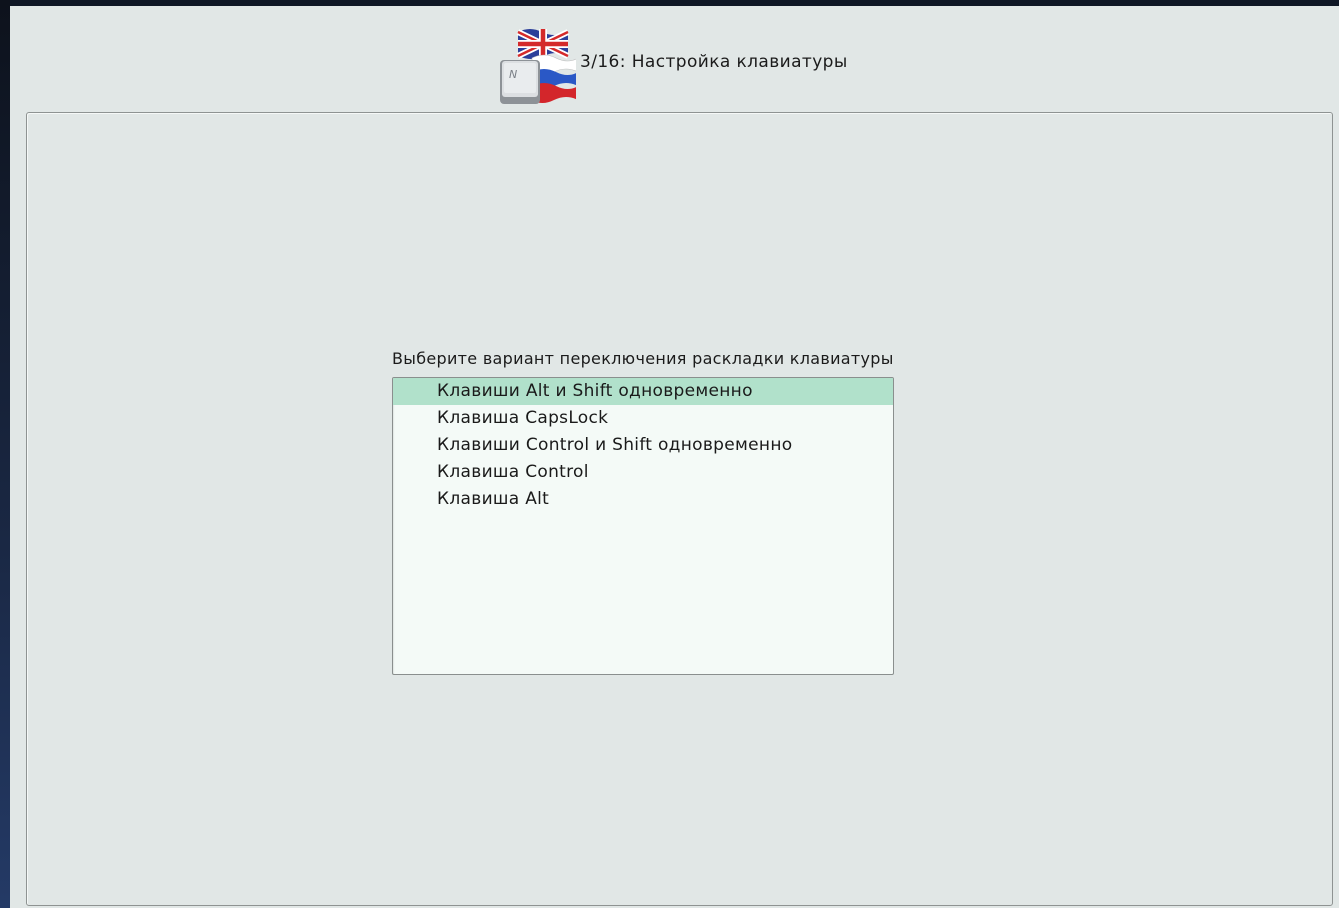 The width and height of the screenshot is (1339, 908). What do you see at coordinates (513, 74) in the screenshot?
I see `svg-text: N` at bounding box center [513, 74].